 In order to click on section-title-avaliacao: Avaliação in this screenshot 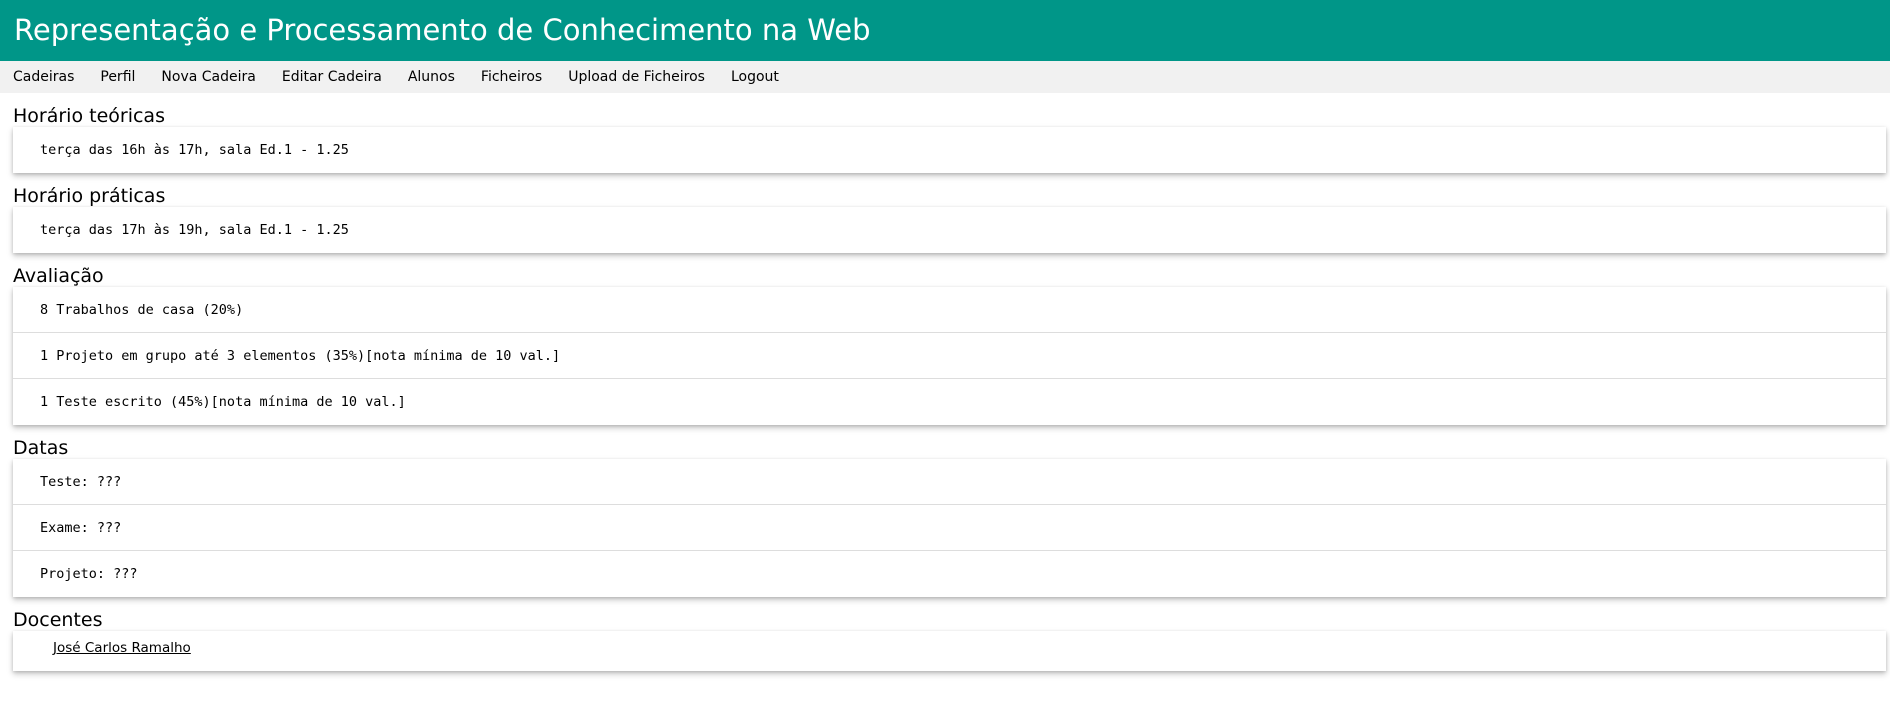, I will do `click(58, 276)`.